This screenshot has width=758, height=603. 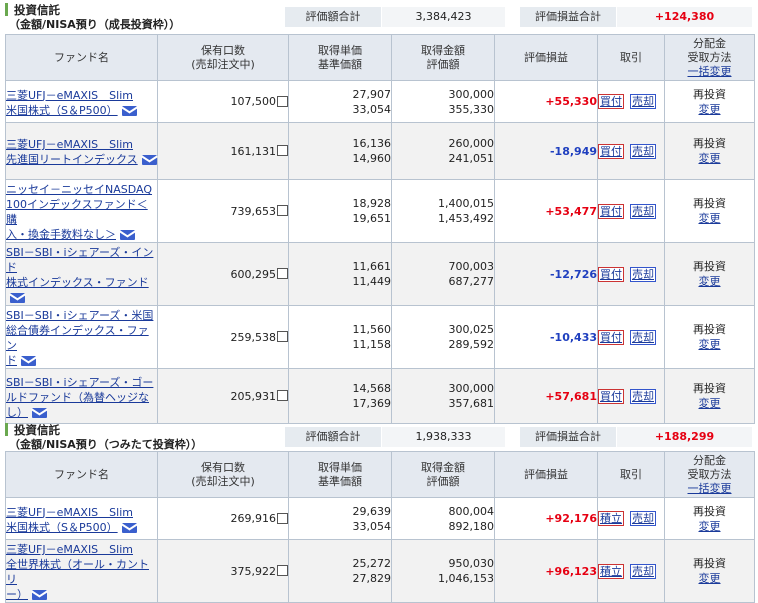 What do you see at coordinates (77, 338) in the screenshot?
I see `fund-name-link: 総合債券インデックス・ファン` at bounding box center [77, 338].